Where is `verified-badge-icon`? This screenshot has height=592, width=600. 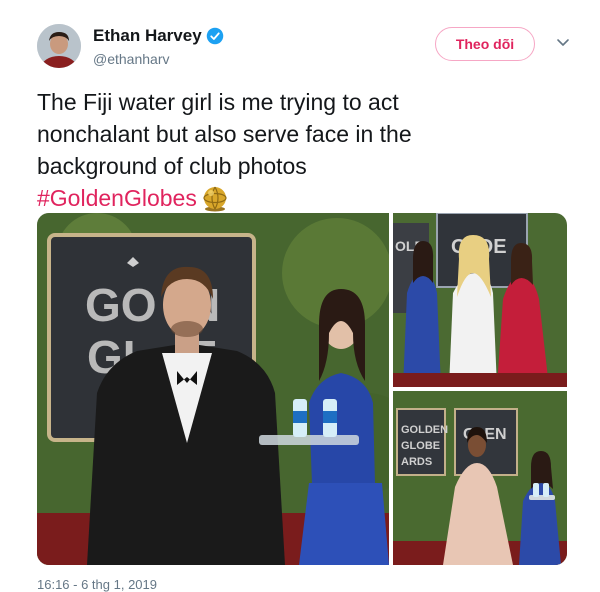
verified-badge-icon is located at coordinates (215, 36).